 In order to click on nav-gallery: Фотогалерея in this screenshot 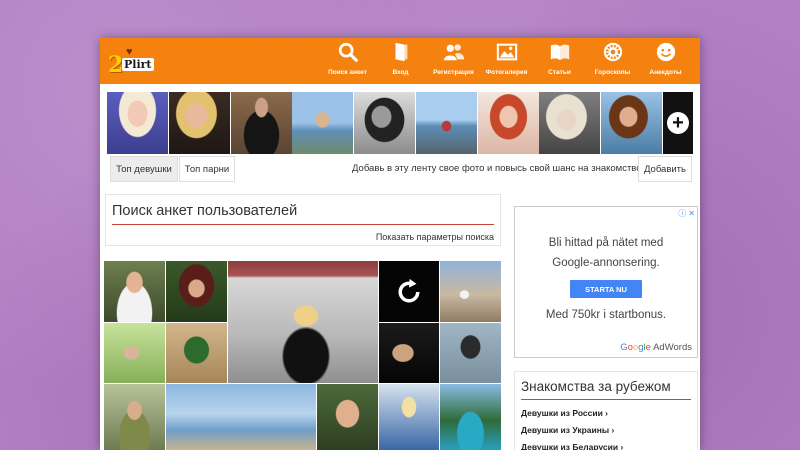, I will do `click(506, 61)`.